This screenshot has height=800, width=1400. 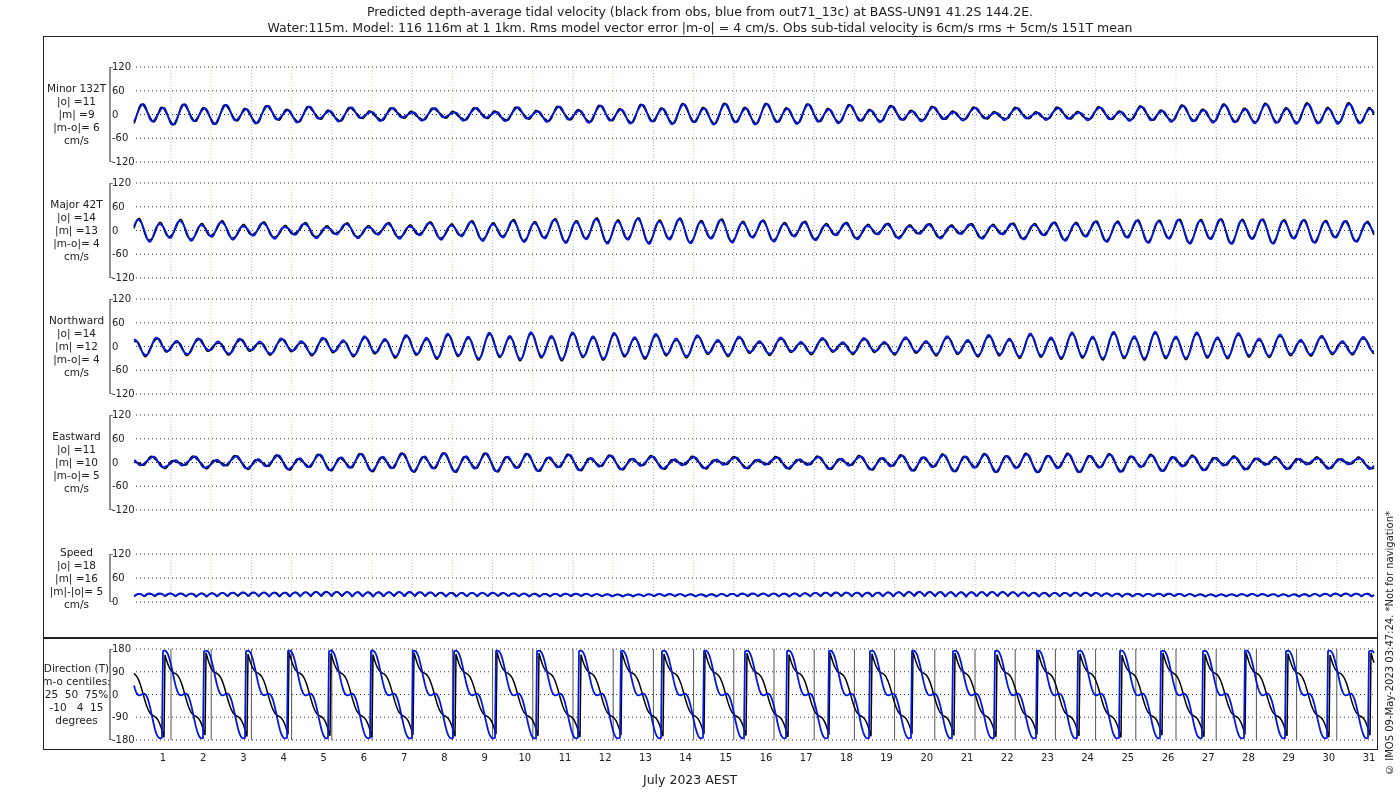 I want to click on panel-label: Eastward, so click(x=76, y=436).